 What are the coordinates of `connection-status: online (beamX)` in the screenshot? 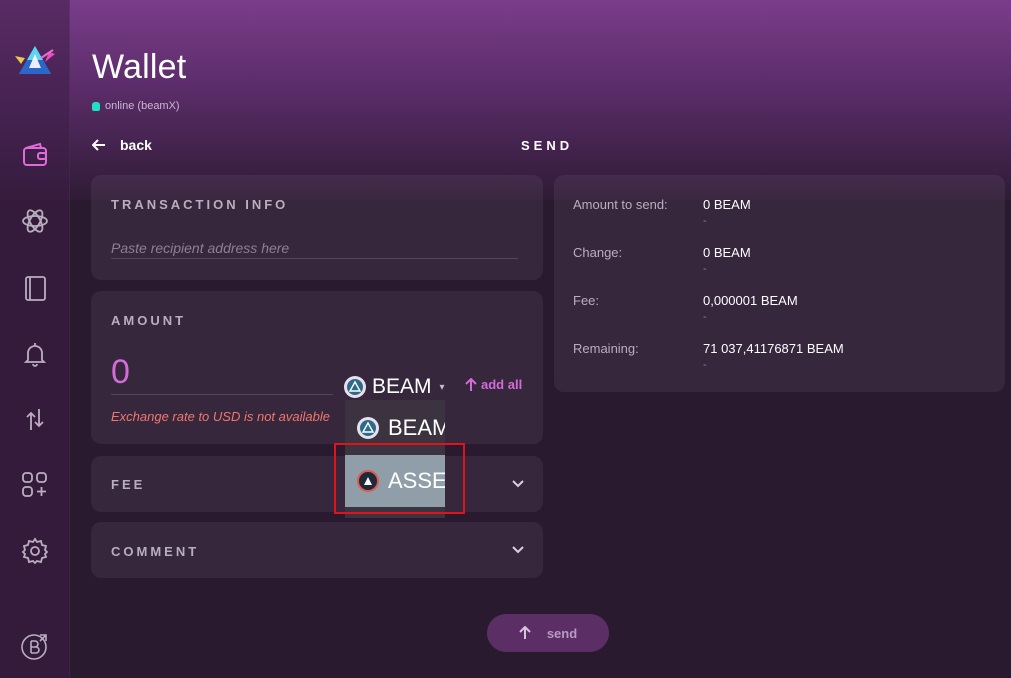 It's located at (136, 106).